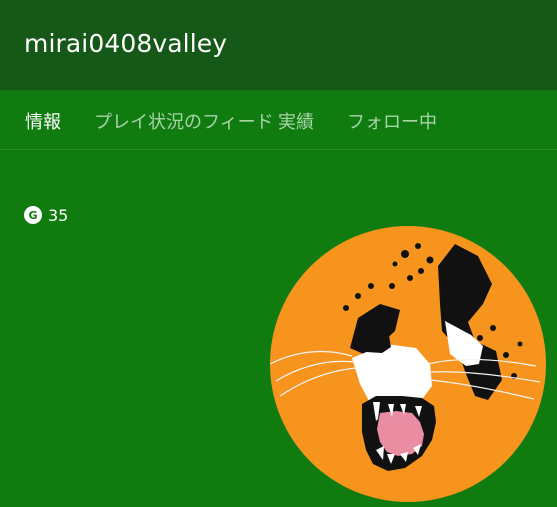  What do you see at coordinates (392, 121) in the screenshot?
I see `tab-following: フォロー中` at bounding box center [392, 121].